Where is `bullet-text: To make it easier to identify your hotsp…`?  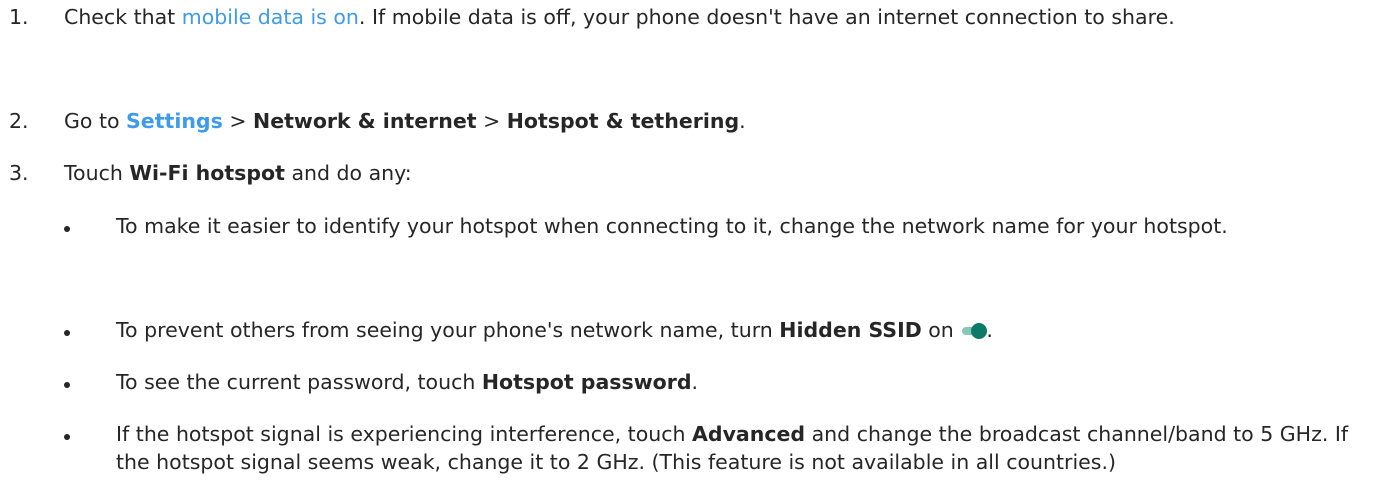
bullet-text: To make it easier to identify your hotsp… is located at coordinates (672, 226).